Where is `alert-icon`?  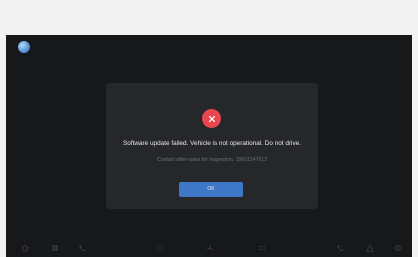
alert-icon is located at coordinates (370, 248).